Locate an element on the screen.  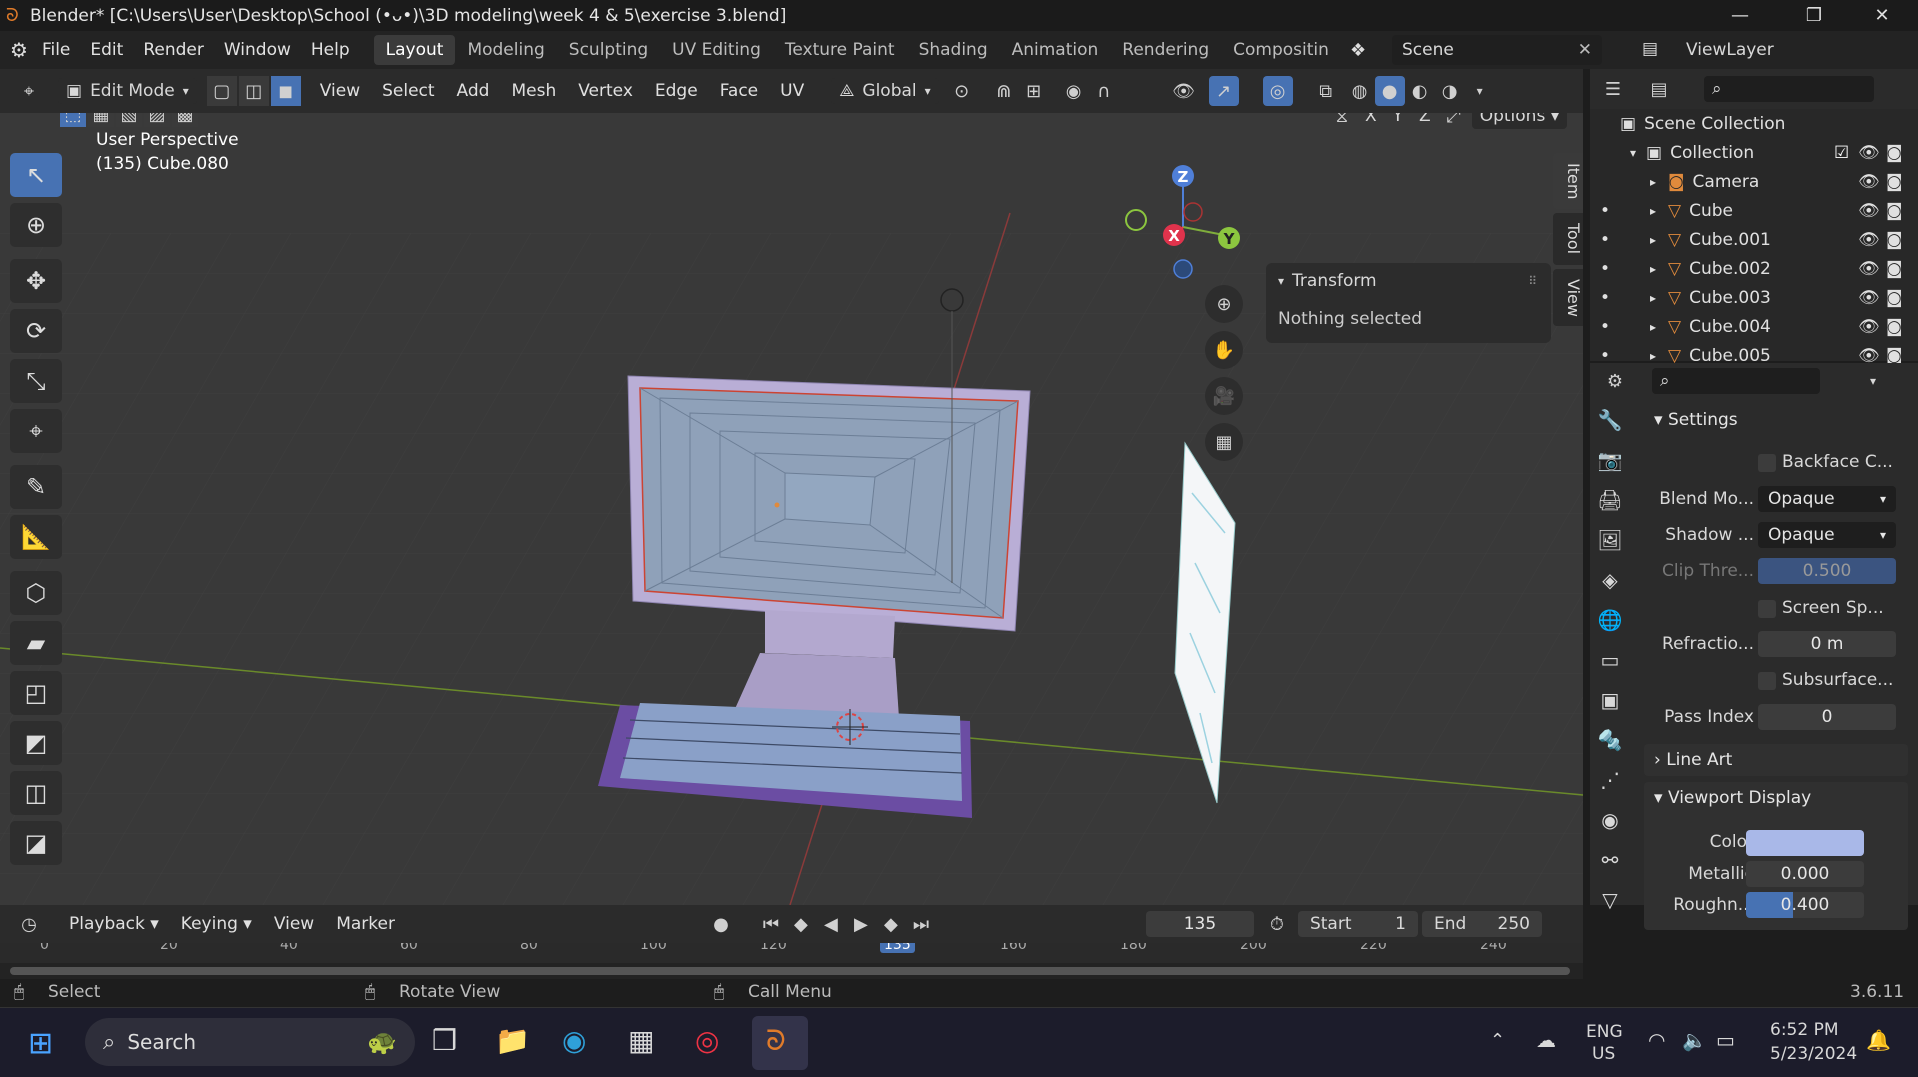
play-reverse-icon: ◀ is located at coordinates (831, 924).